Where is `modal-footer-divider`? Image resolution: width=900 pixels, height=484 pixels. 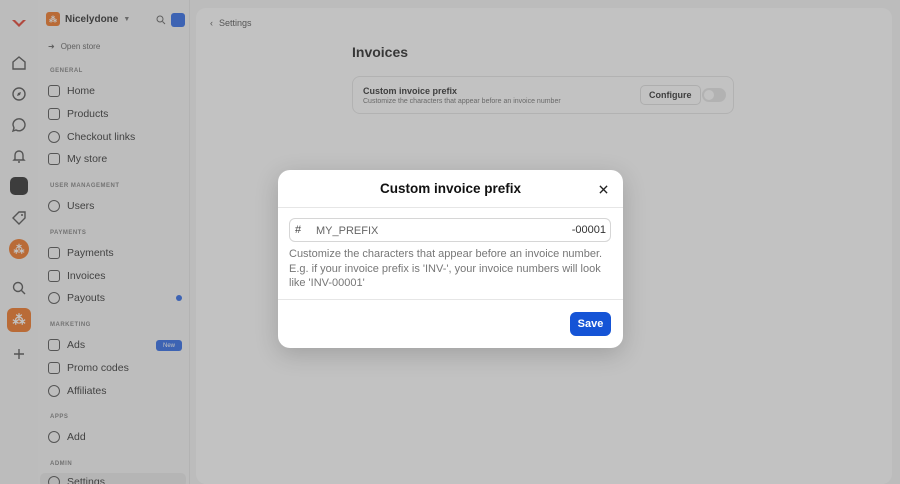
modal-footer-divider is located at coordinates (450, 299).